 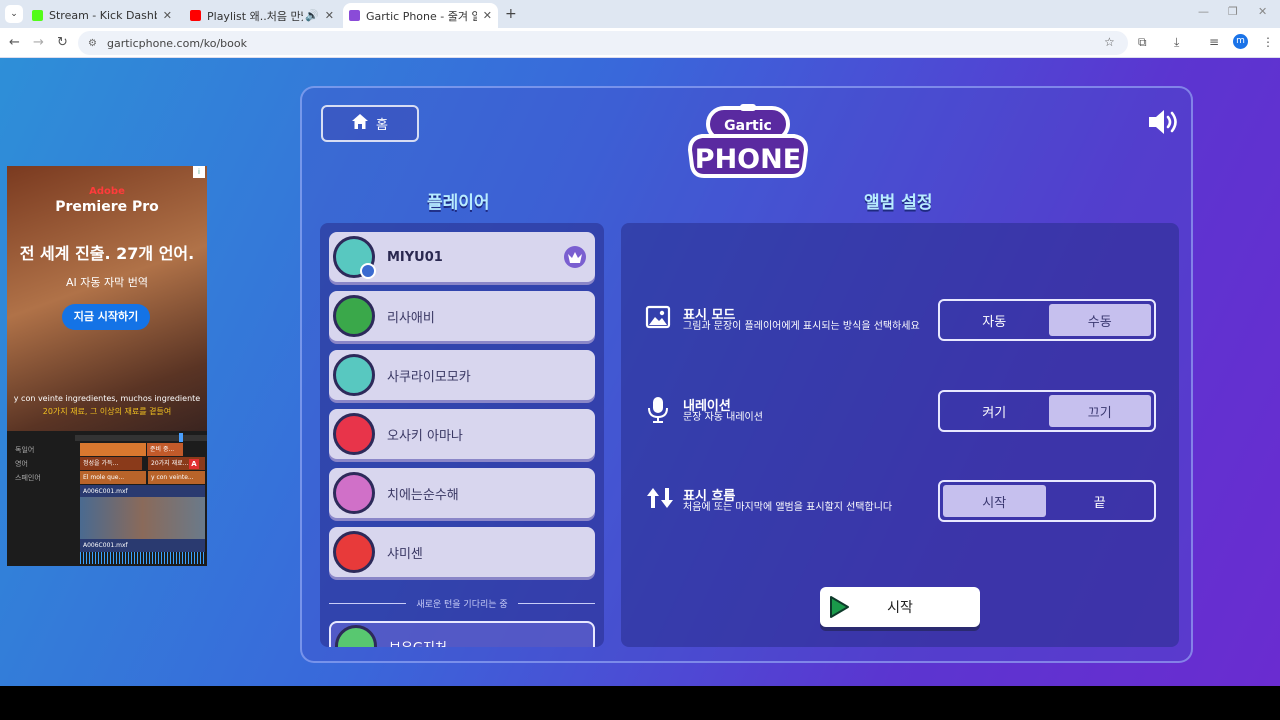 What do you see at coordinates (28, 478) in the screenshot?
I see `ad-track-3: 스페인어` at bounding box center [28, 478].